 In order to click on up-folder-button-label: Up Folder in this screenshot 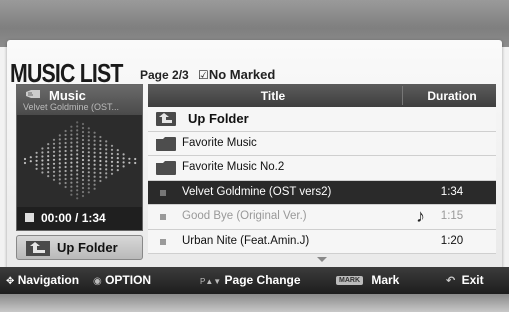, I will do `click(87, 247)`.